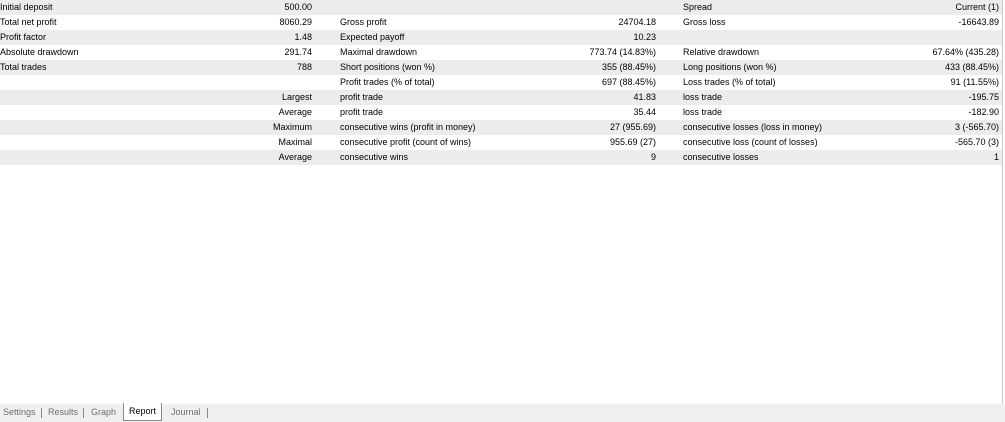 This screenshot has width=1005, height=422. Describe the element at coordinates (143, 412) in the screenshot. I see `tab-report: Report` at that location.